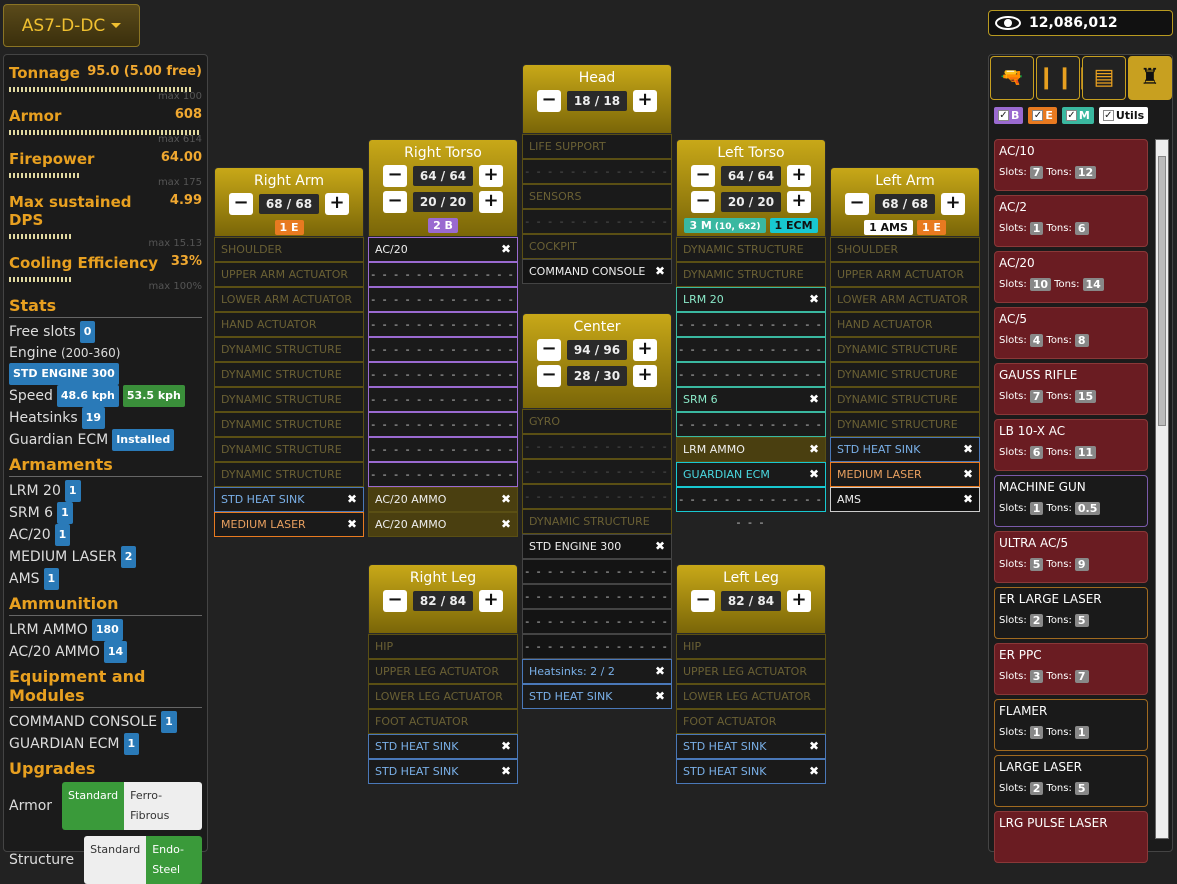 The image size is (1177, 884). What do you see at coordinates (1162, 489) in the screenshot?
I see `weapon-list-scrollbar` at bounding box center [1162, 489].